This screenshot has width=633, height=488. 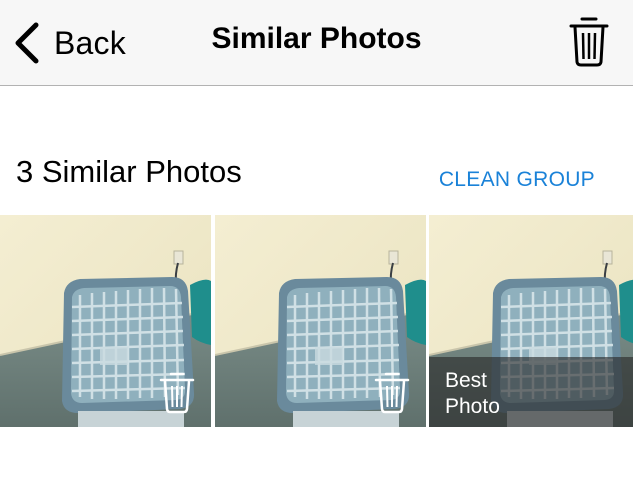 I want to click on best-photo-label: Best Photo, so click(x=472, y=393).